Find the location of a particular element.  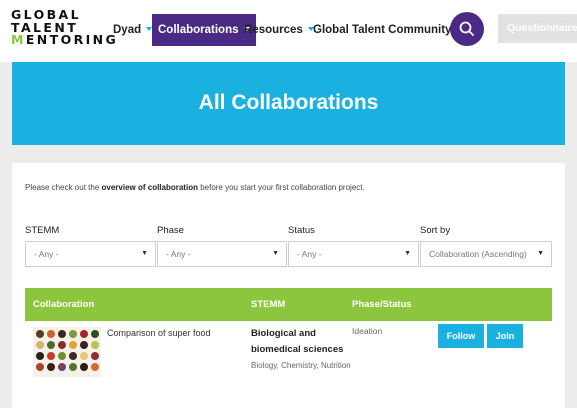

col-header-stemm: STEMM is located at coordinates (268, 304).